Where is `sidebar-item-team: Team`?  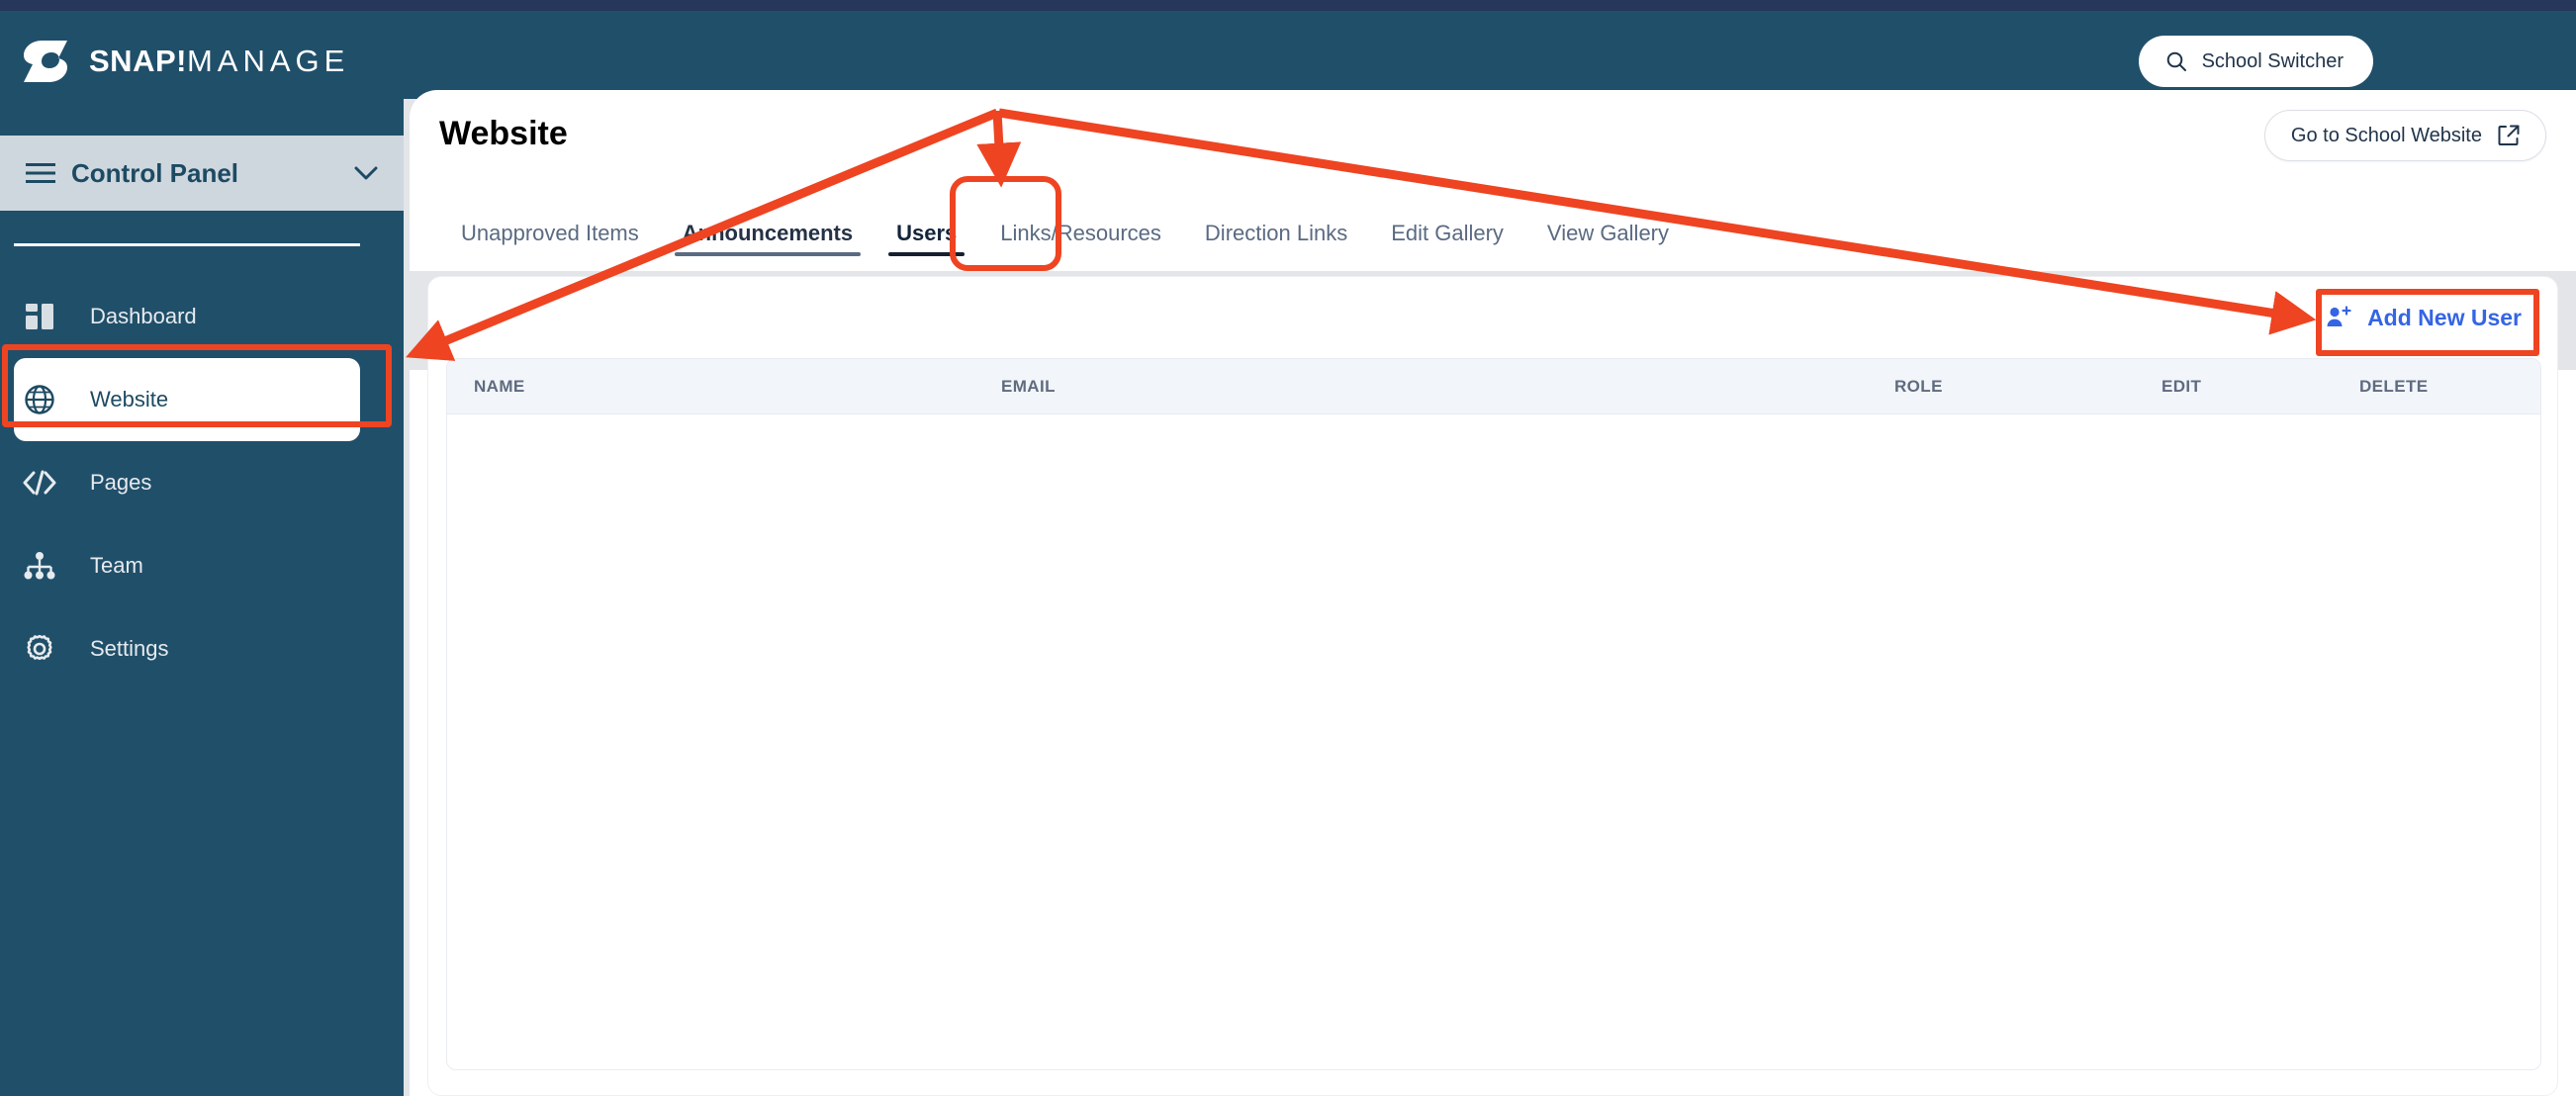
sidebar-item-team: Team is located at coordinates (202, 565).